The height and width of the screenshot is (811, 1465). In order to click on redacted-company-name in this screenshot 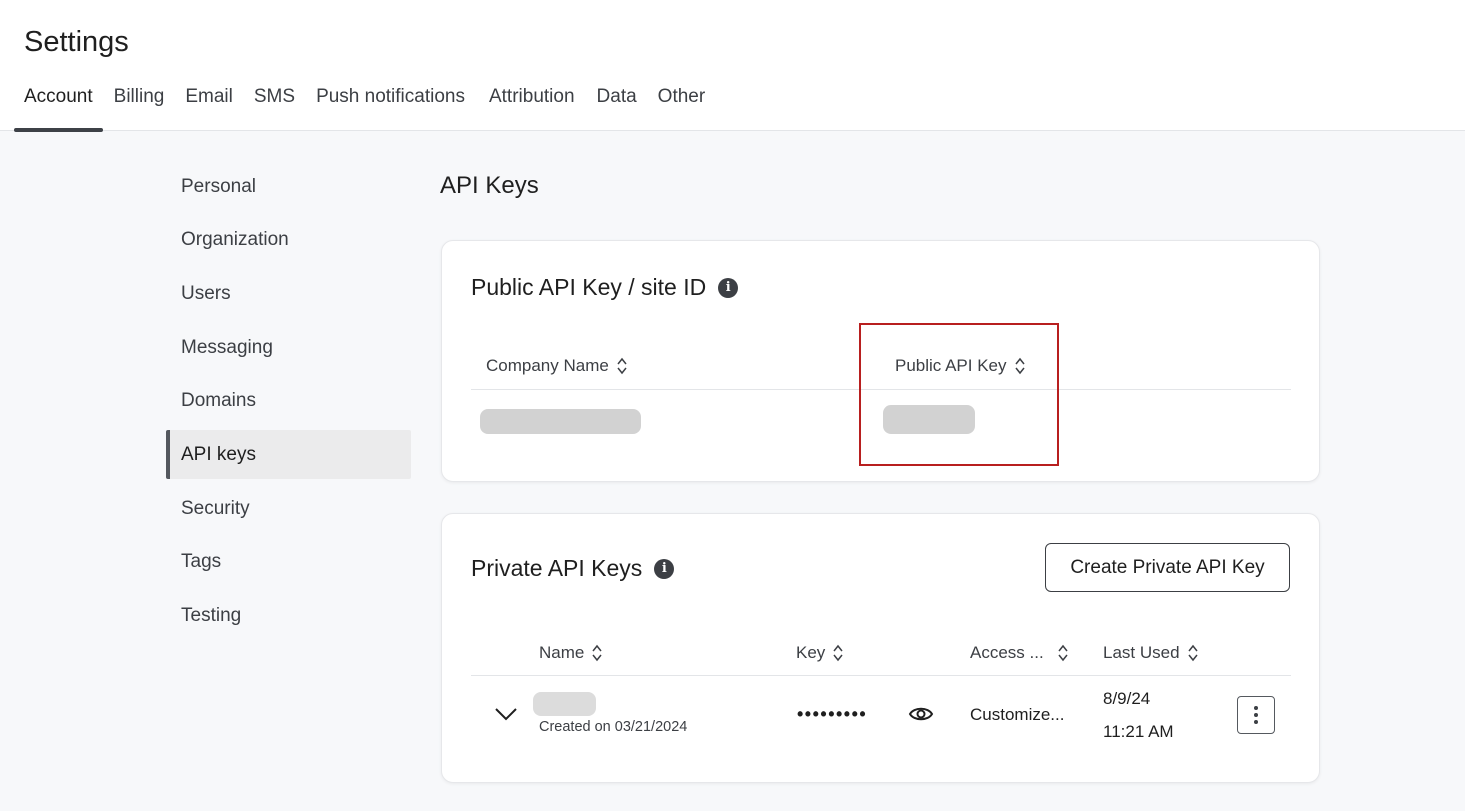, I will do `click(560, 421)`.